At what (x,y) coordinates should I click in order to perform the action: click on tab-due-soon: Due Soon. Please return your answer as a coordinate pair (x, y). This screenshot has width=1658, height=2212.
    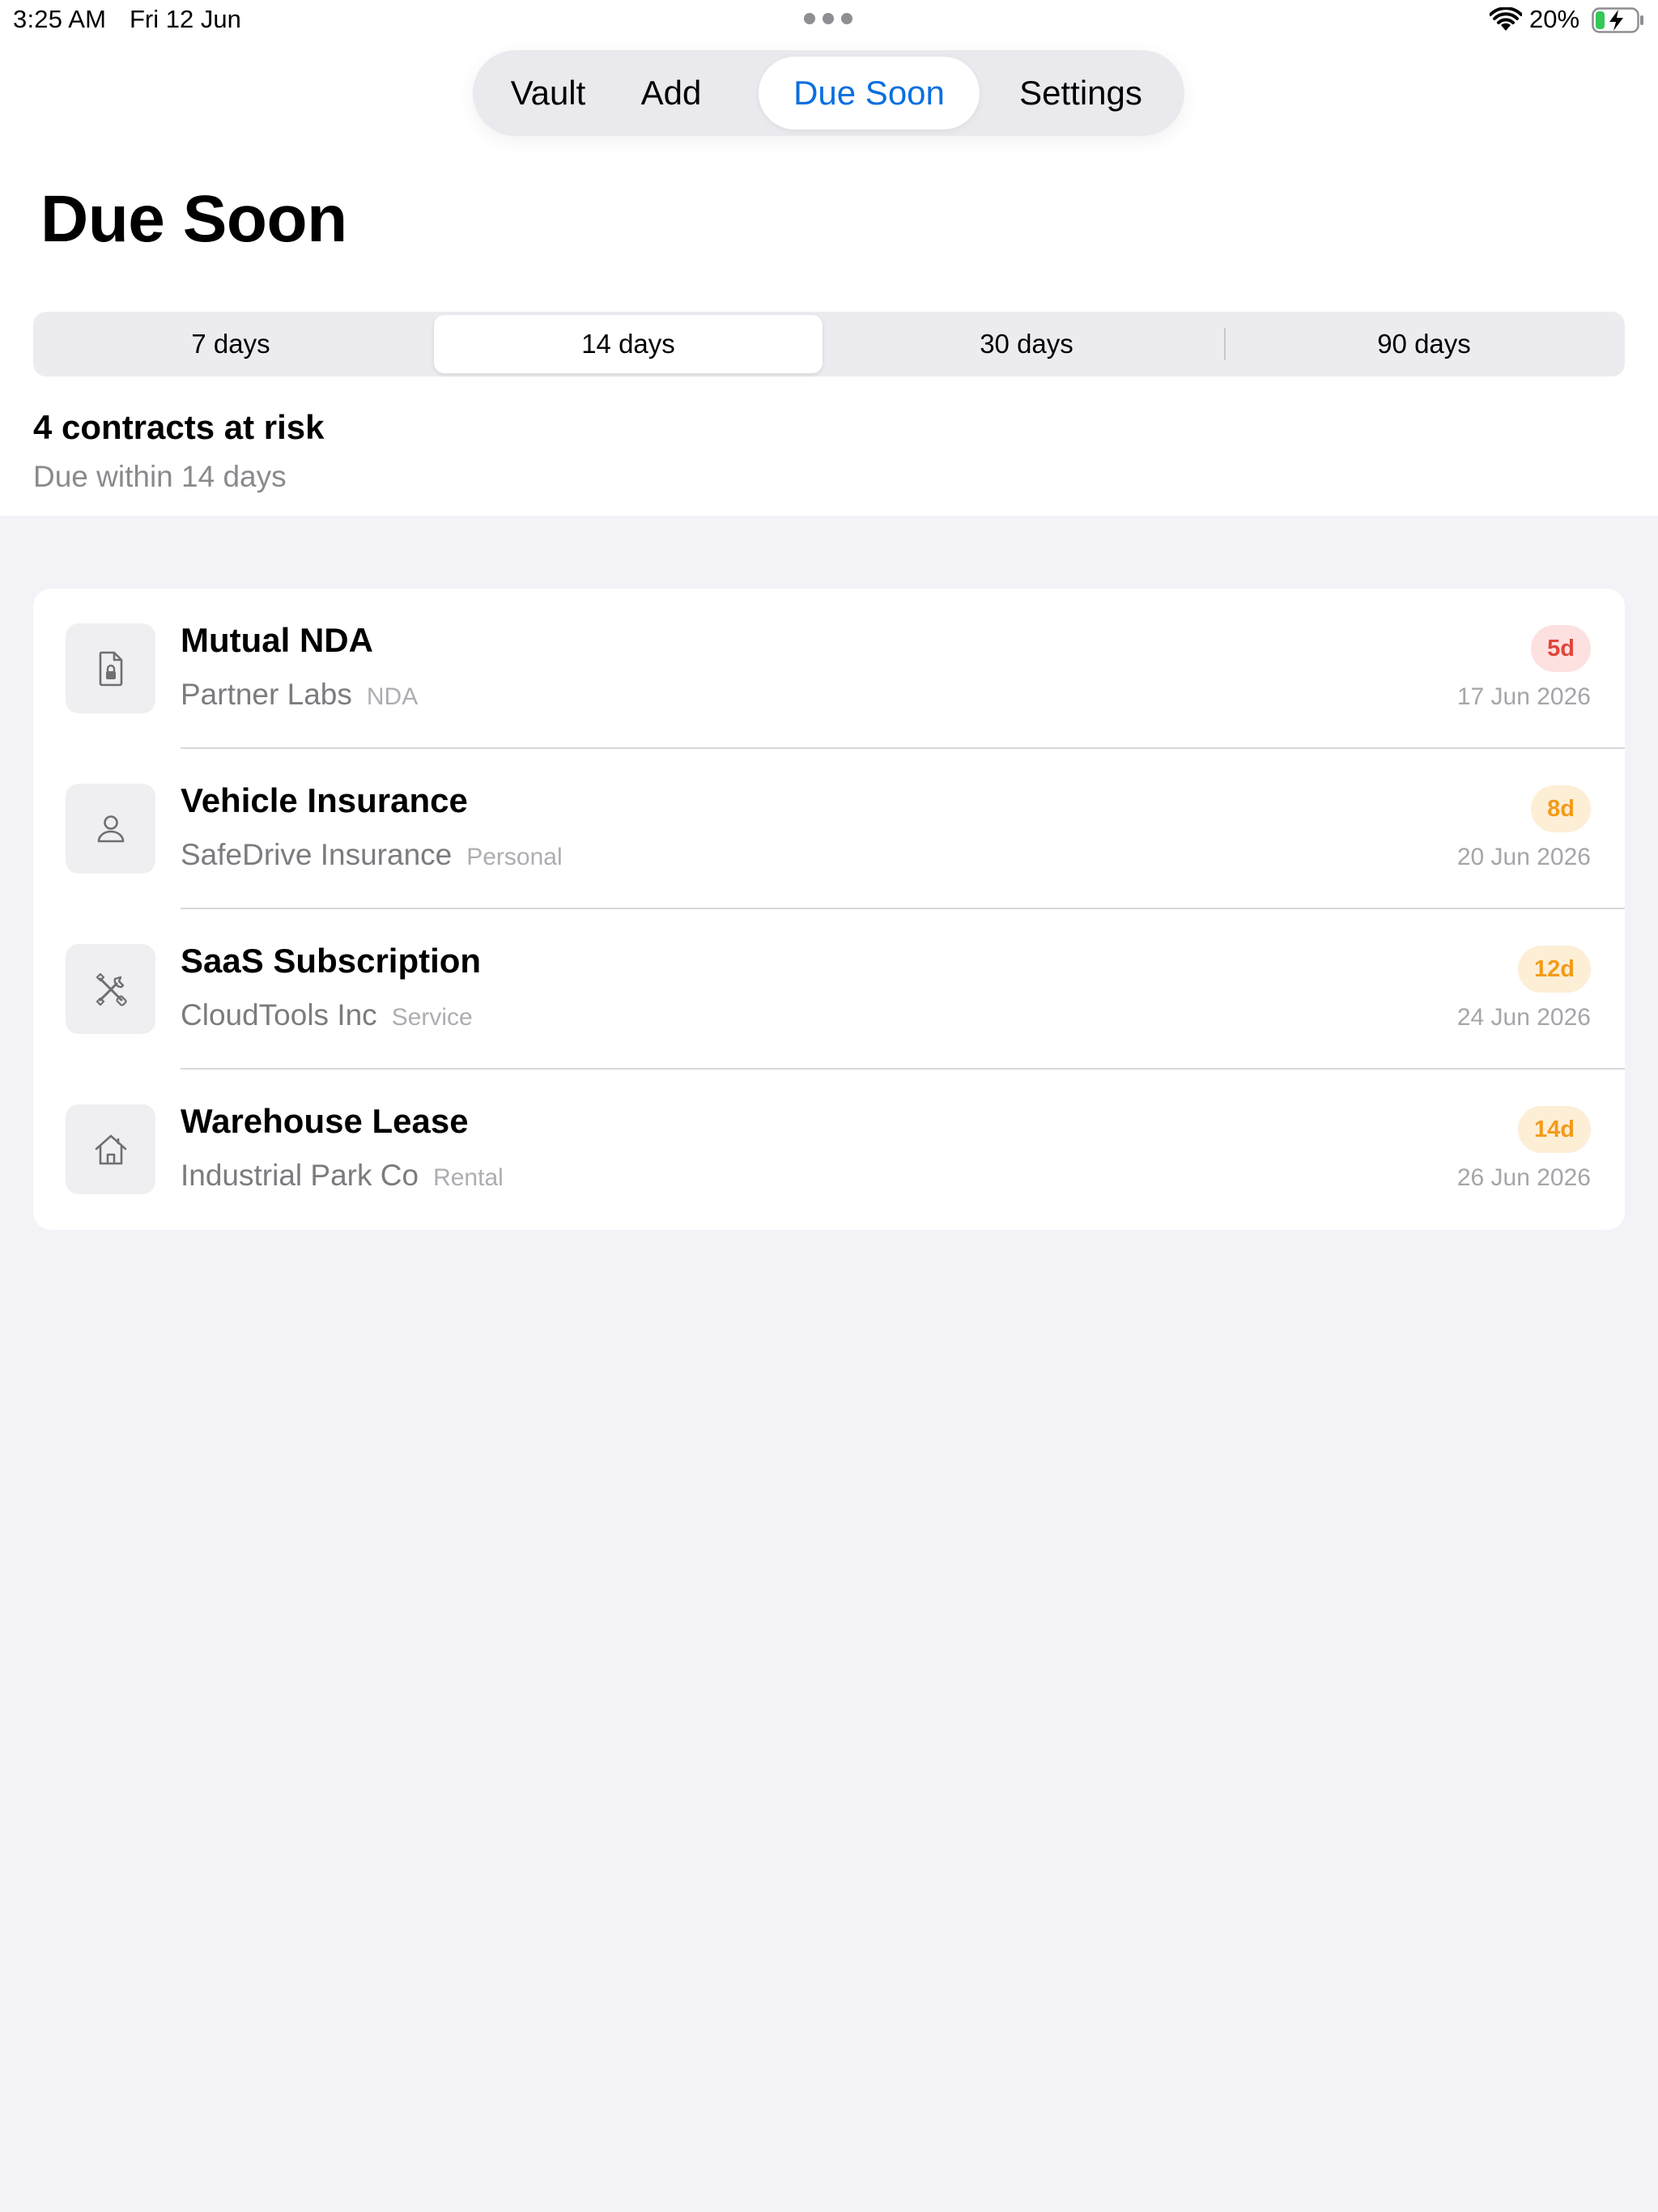
    Looking at the image, I should click on (869, 94).